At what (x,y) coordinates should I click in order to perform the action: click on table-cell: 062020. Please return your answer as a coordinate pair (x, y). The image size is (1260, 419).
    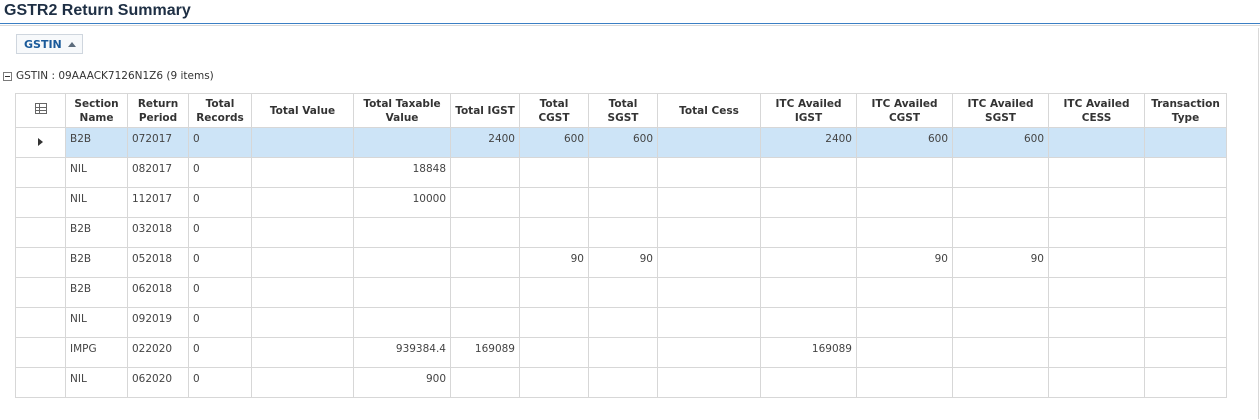
    Looking at the image, I should click on (158, 382).